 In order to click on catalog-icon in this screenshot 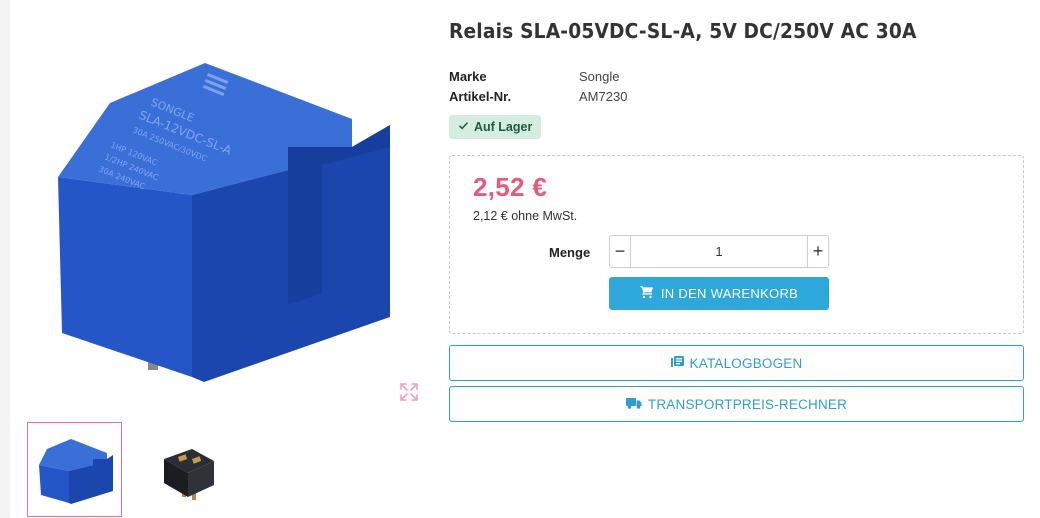, I will do `click(677, 363)`.